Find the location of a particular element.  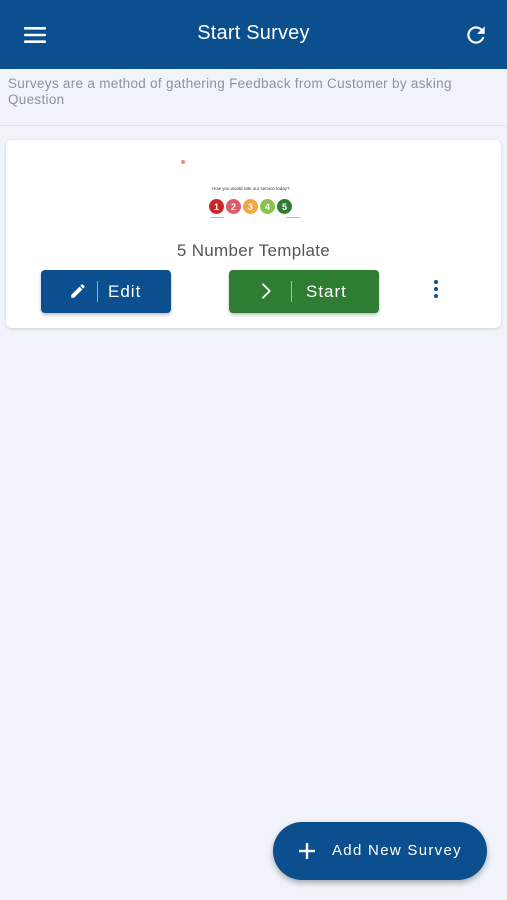

divider is located at coordinates (253, 125).